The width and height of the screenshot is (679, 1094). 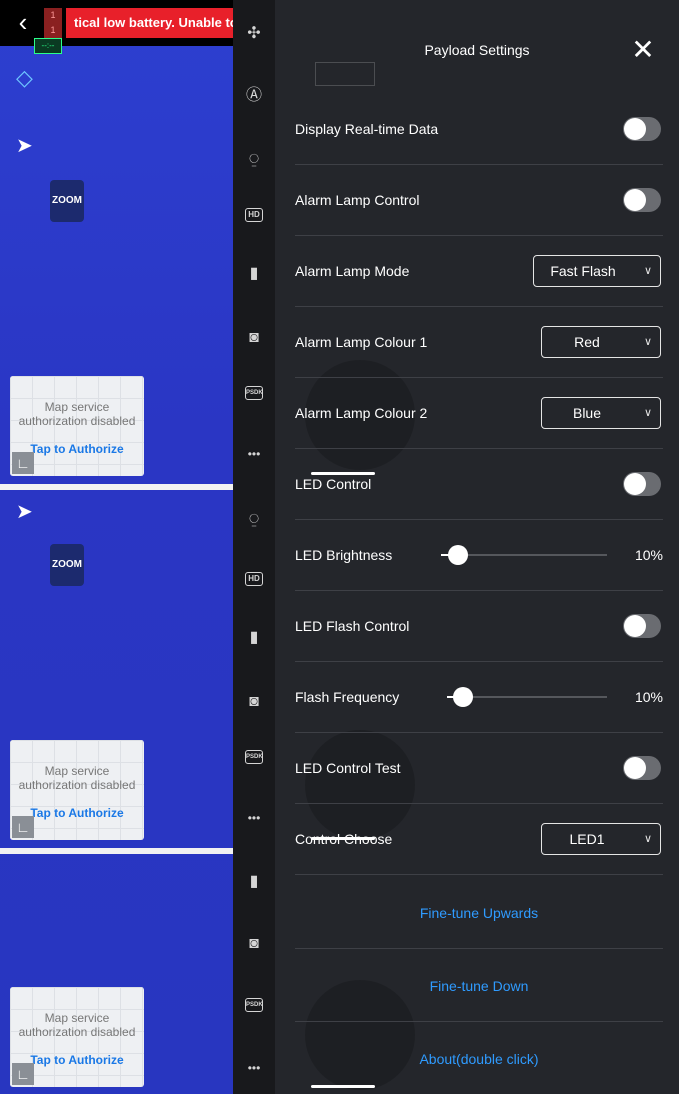 I want to click on setting-led-control: LED Control, so click(x=479, y=484).